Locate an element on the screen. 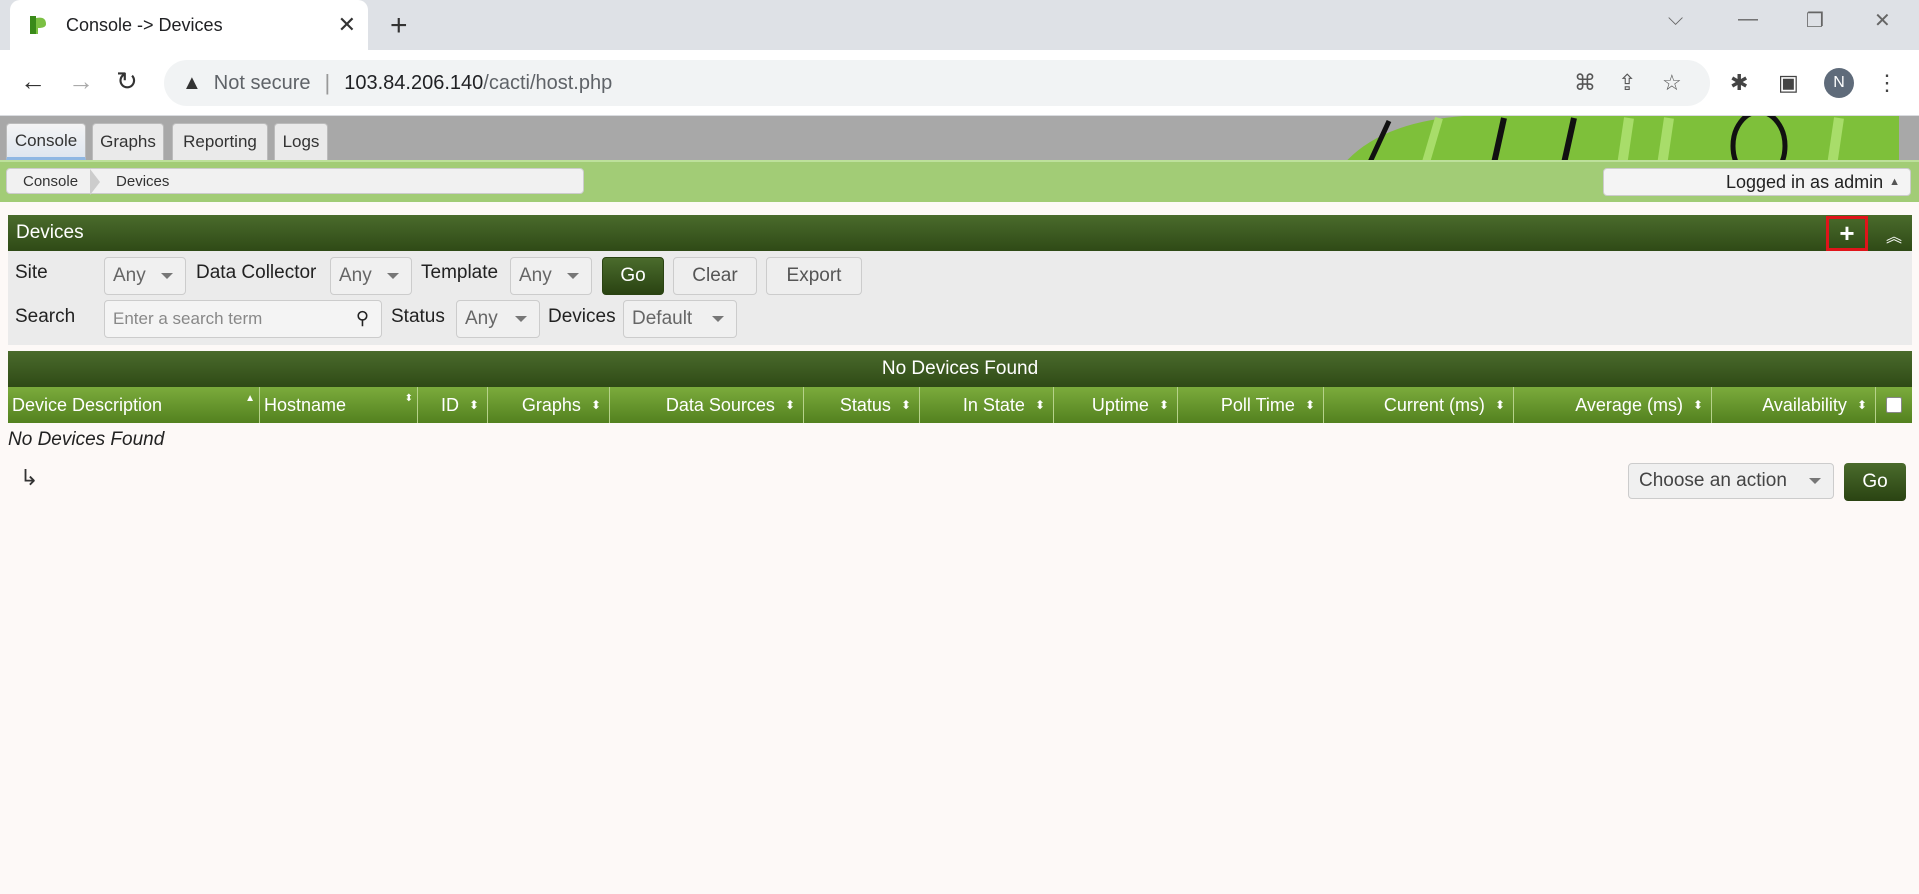 The image size is (1919, 894). col-label: Poll Time is located at coordinates (1257, 404).